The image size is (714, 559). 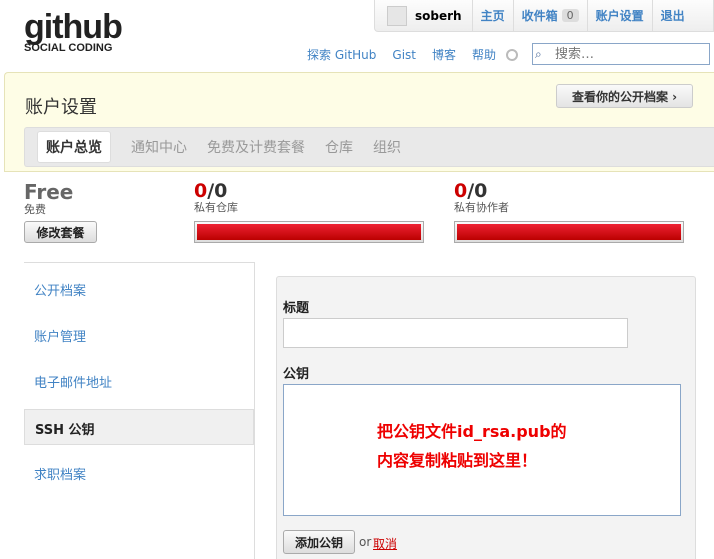 I want to click on plan-stat: Free 免费, so click(x=48, y=198).